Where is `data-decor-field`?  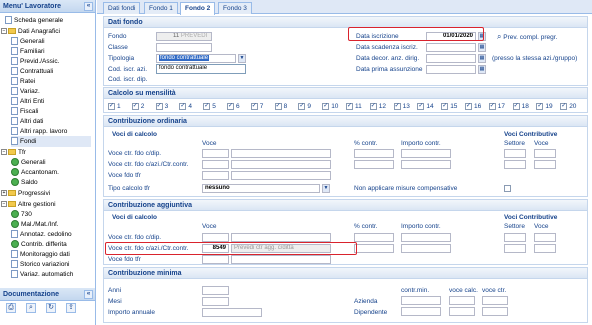
data-decor-field is located at coordinates (451, 58).